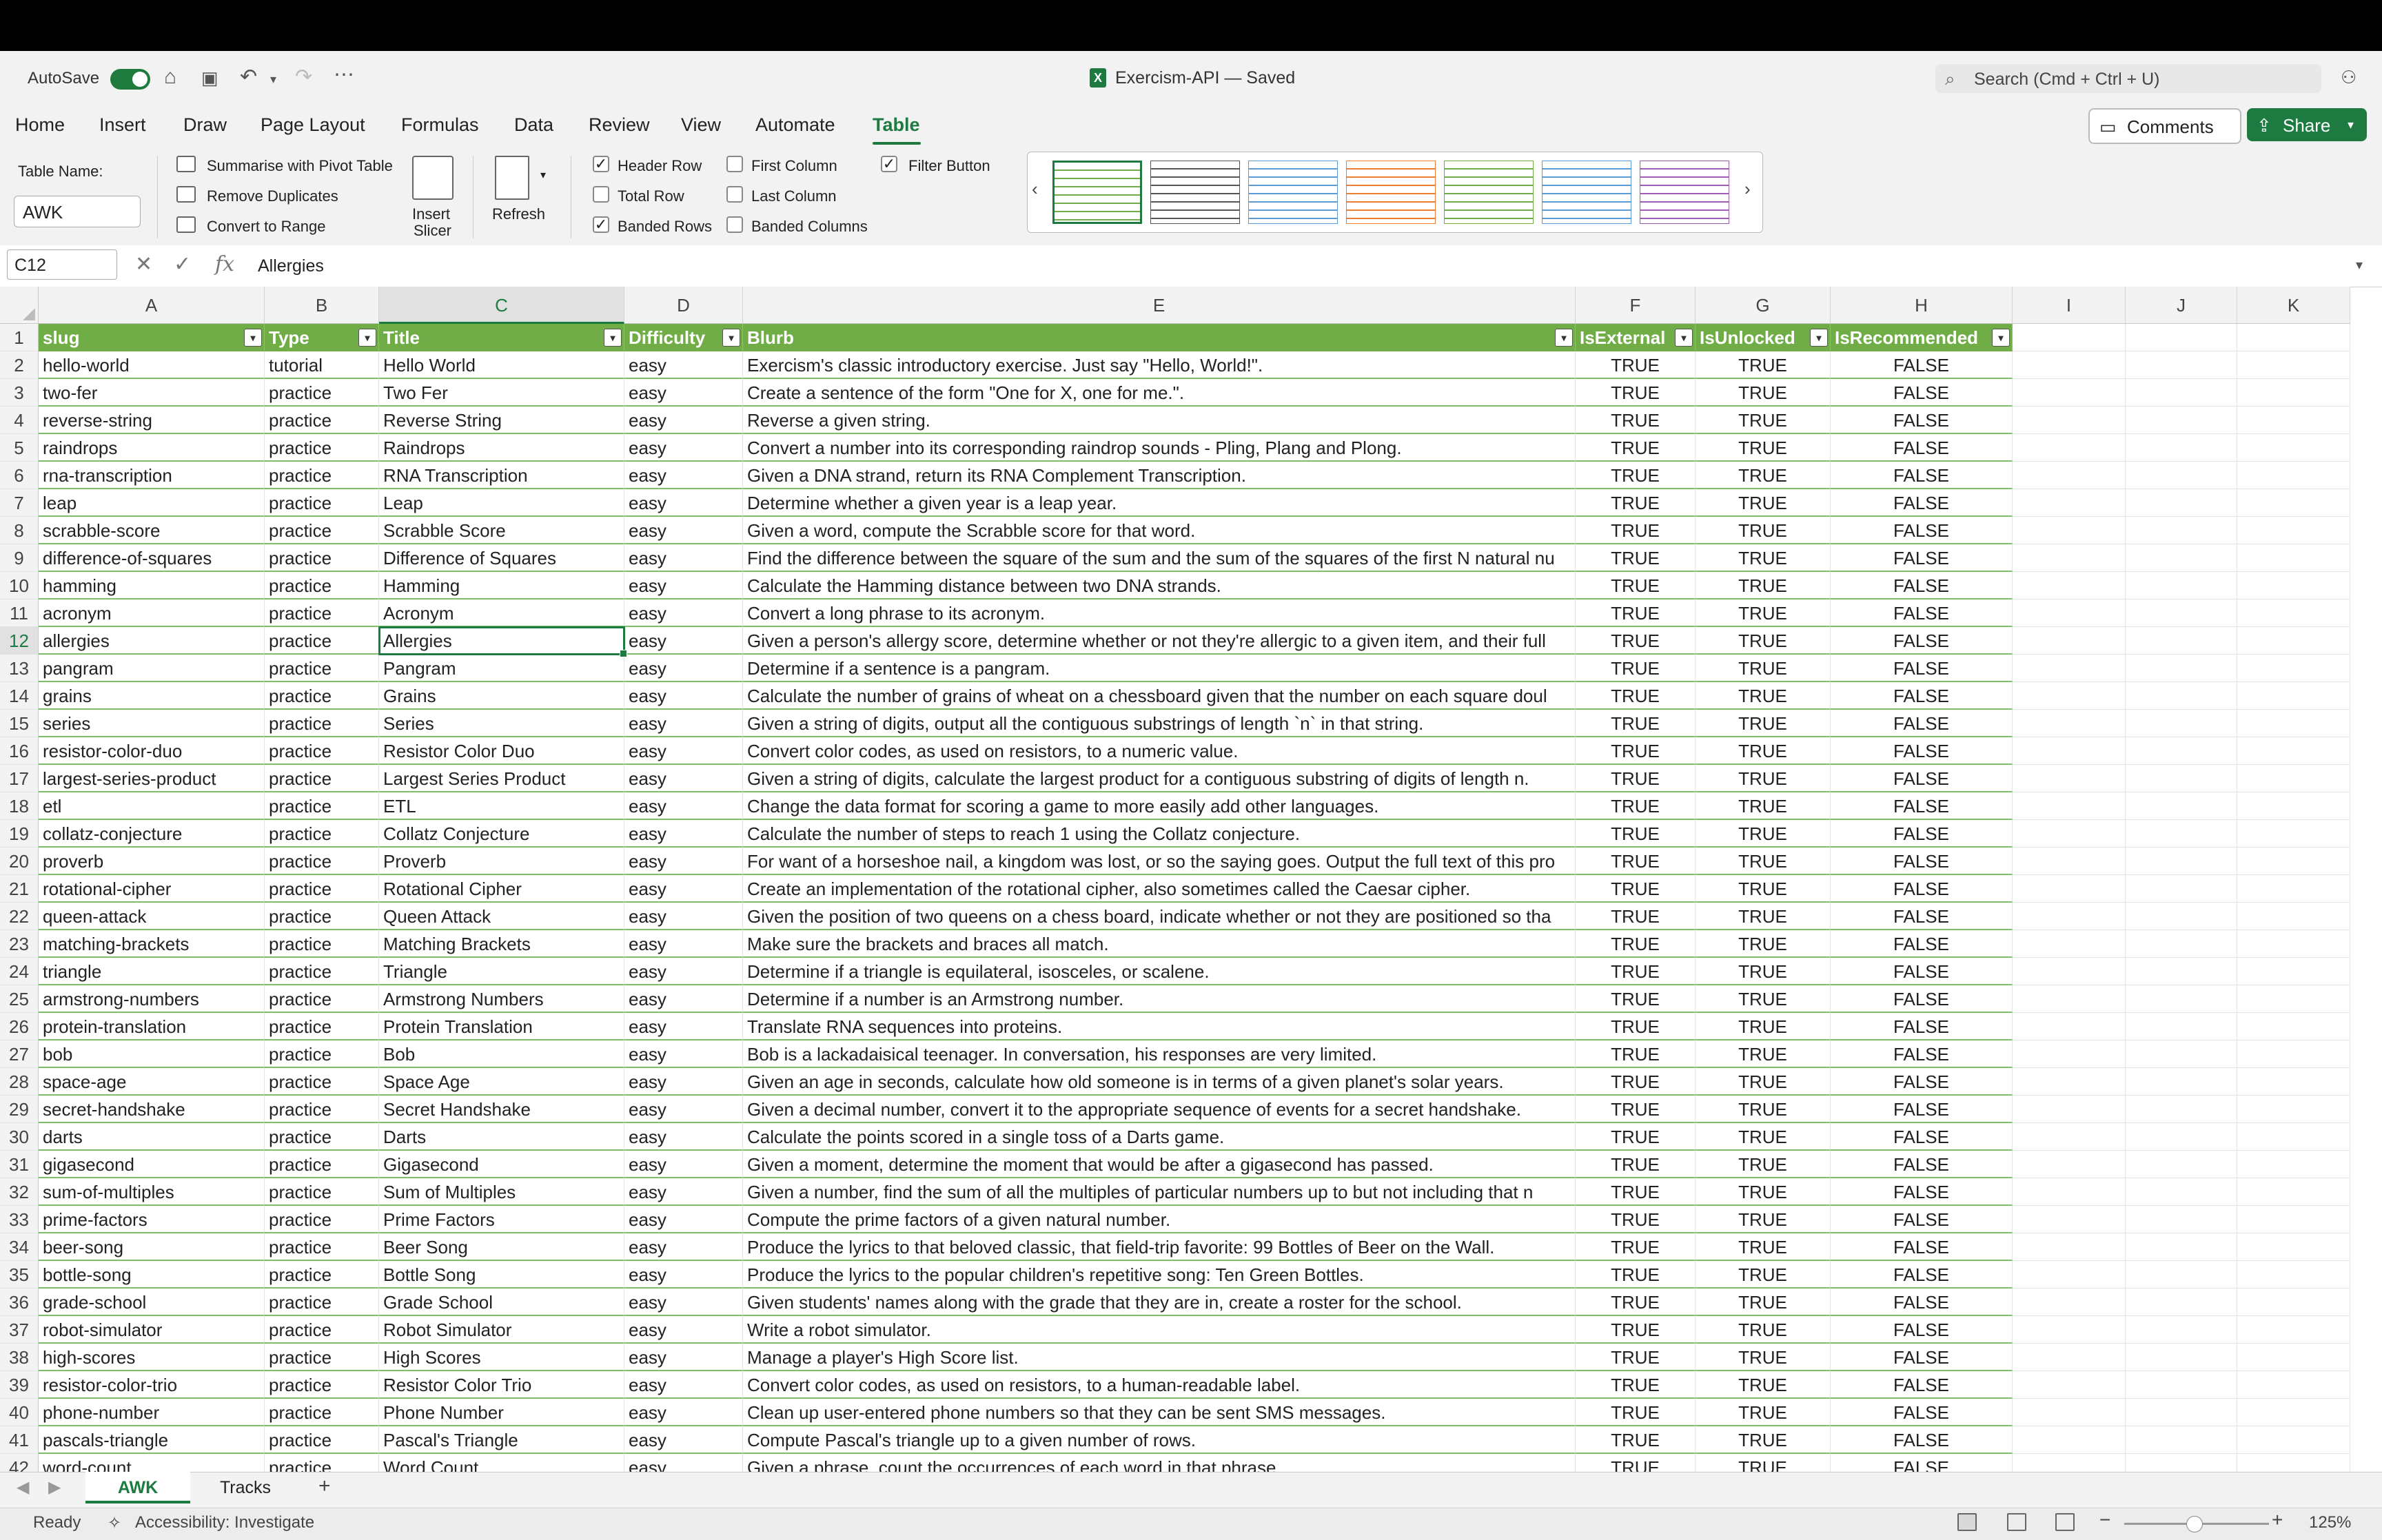 Image resolution: width=2382 pixels, height=1540 pixels. Describe the element at coordinates (701, 125) in the screenshot. I see `menu-view: View` at that location.